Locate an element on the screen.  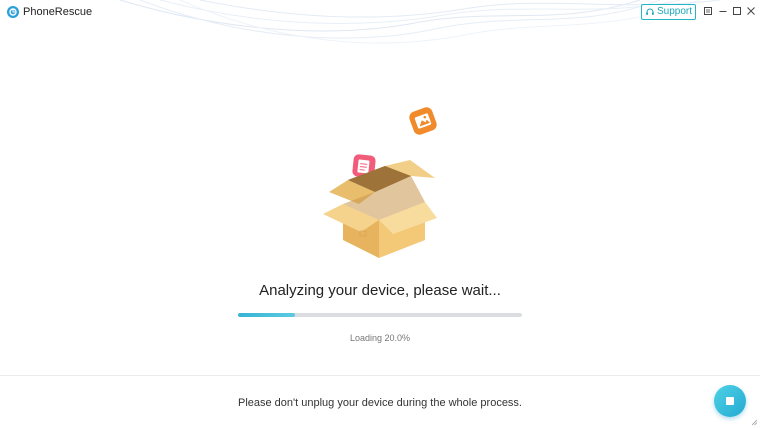
maximize-icon is located at coordinates (737, 11).